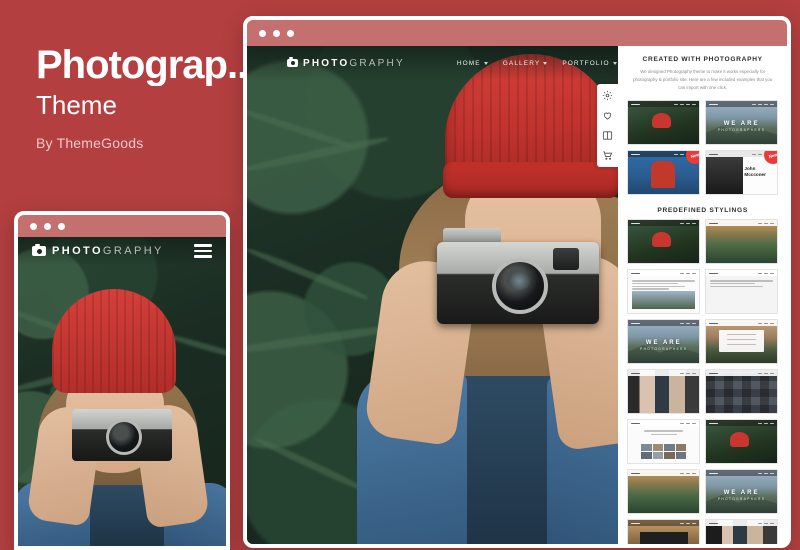 Image resolution: width=800 pixels, height=550 pixels. Describe the element at coordinates (607, 115) in the screenshot. I see `heart-icon` at that location.